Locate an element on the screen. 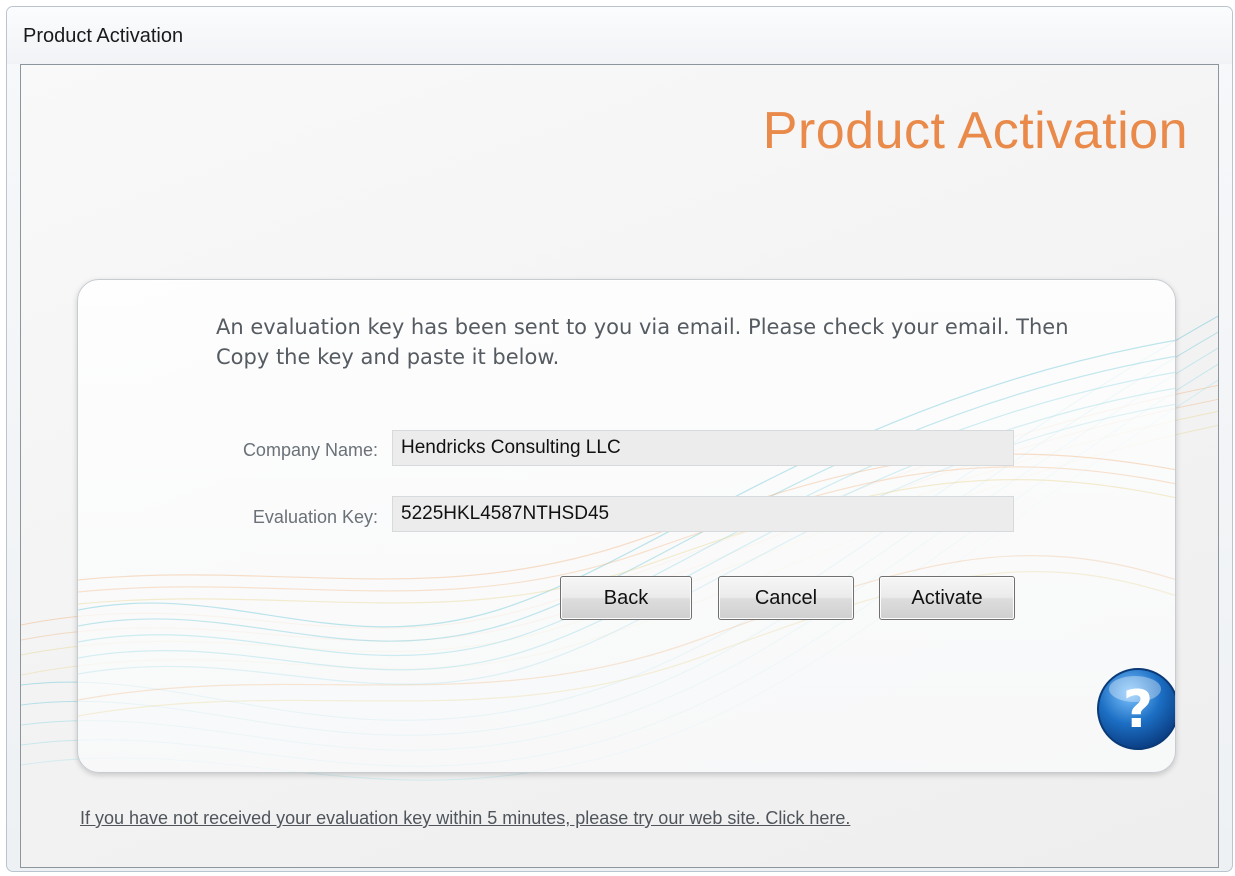  cancel-button: Cancel is located at coordinates (786, 598).